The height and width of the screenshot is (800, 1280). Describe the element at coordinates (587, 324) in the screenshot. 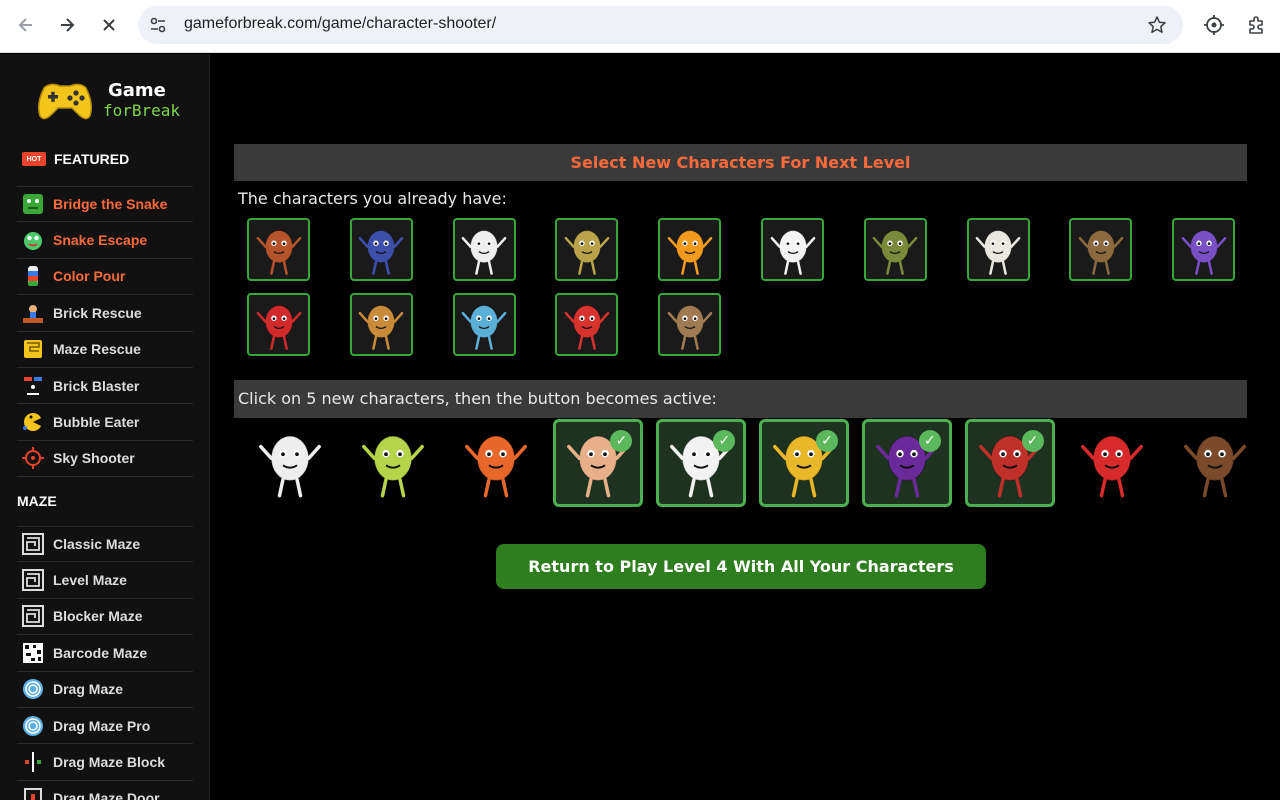

I see `owned-character-red-cup` at that location.